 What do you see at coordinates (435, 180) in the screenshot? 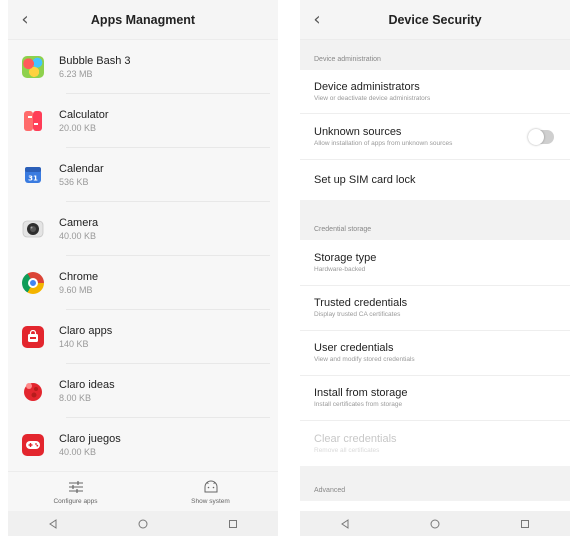
I see `sim-card-lock-item: Set up SIM card lock` at bounding box center [435, 180].